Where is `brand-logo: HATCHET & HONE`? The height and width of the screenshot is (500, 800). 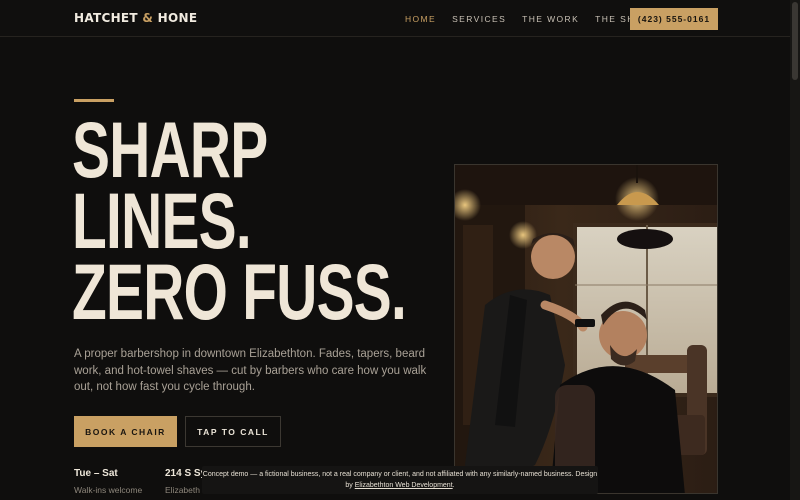 brand-logo: HATCHET & HONE is located at coordinates (135, 18).